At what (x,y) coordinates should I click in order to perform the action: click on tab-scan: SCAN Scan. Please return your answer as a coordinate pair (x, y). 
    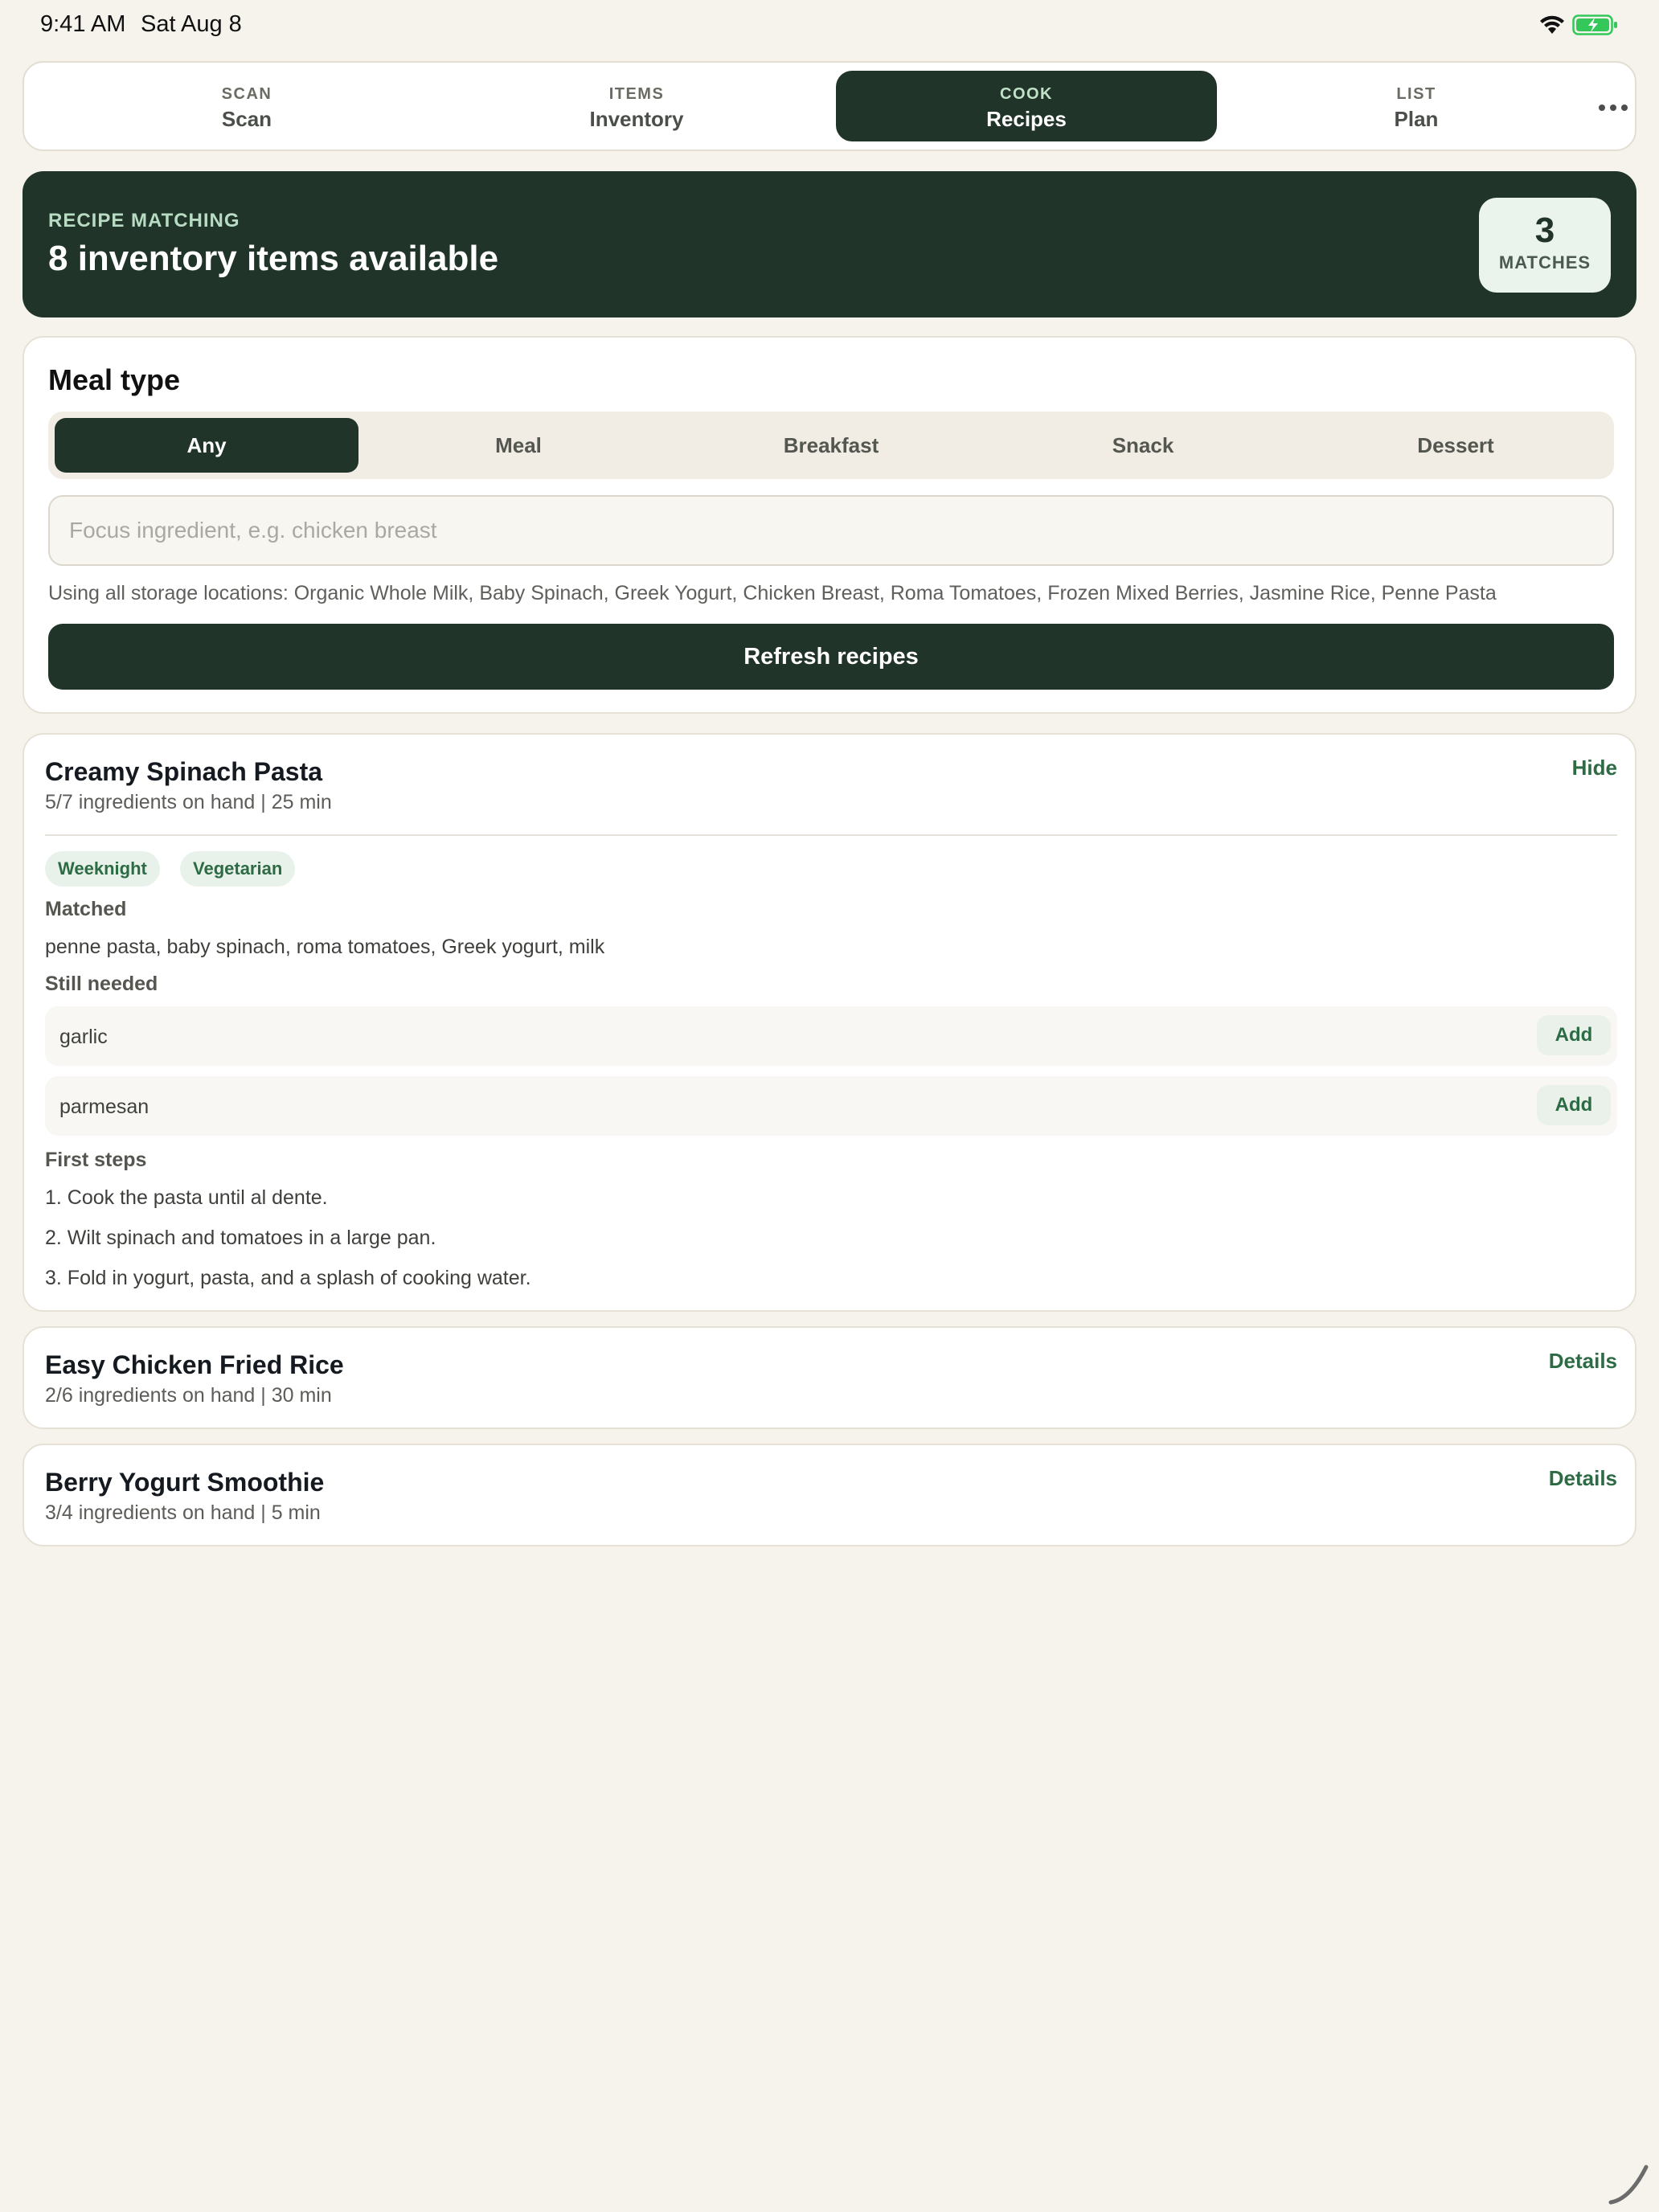
    Looking at the image, I should click on (246, 106).